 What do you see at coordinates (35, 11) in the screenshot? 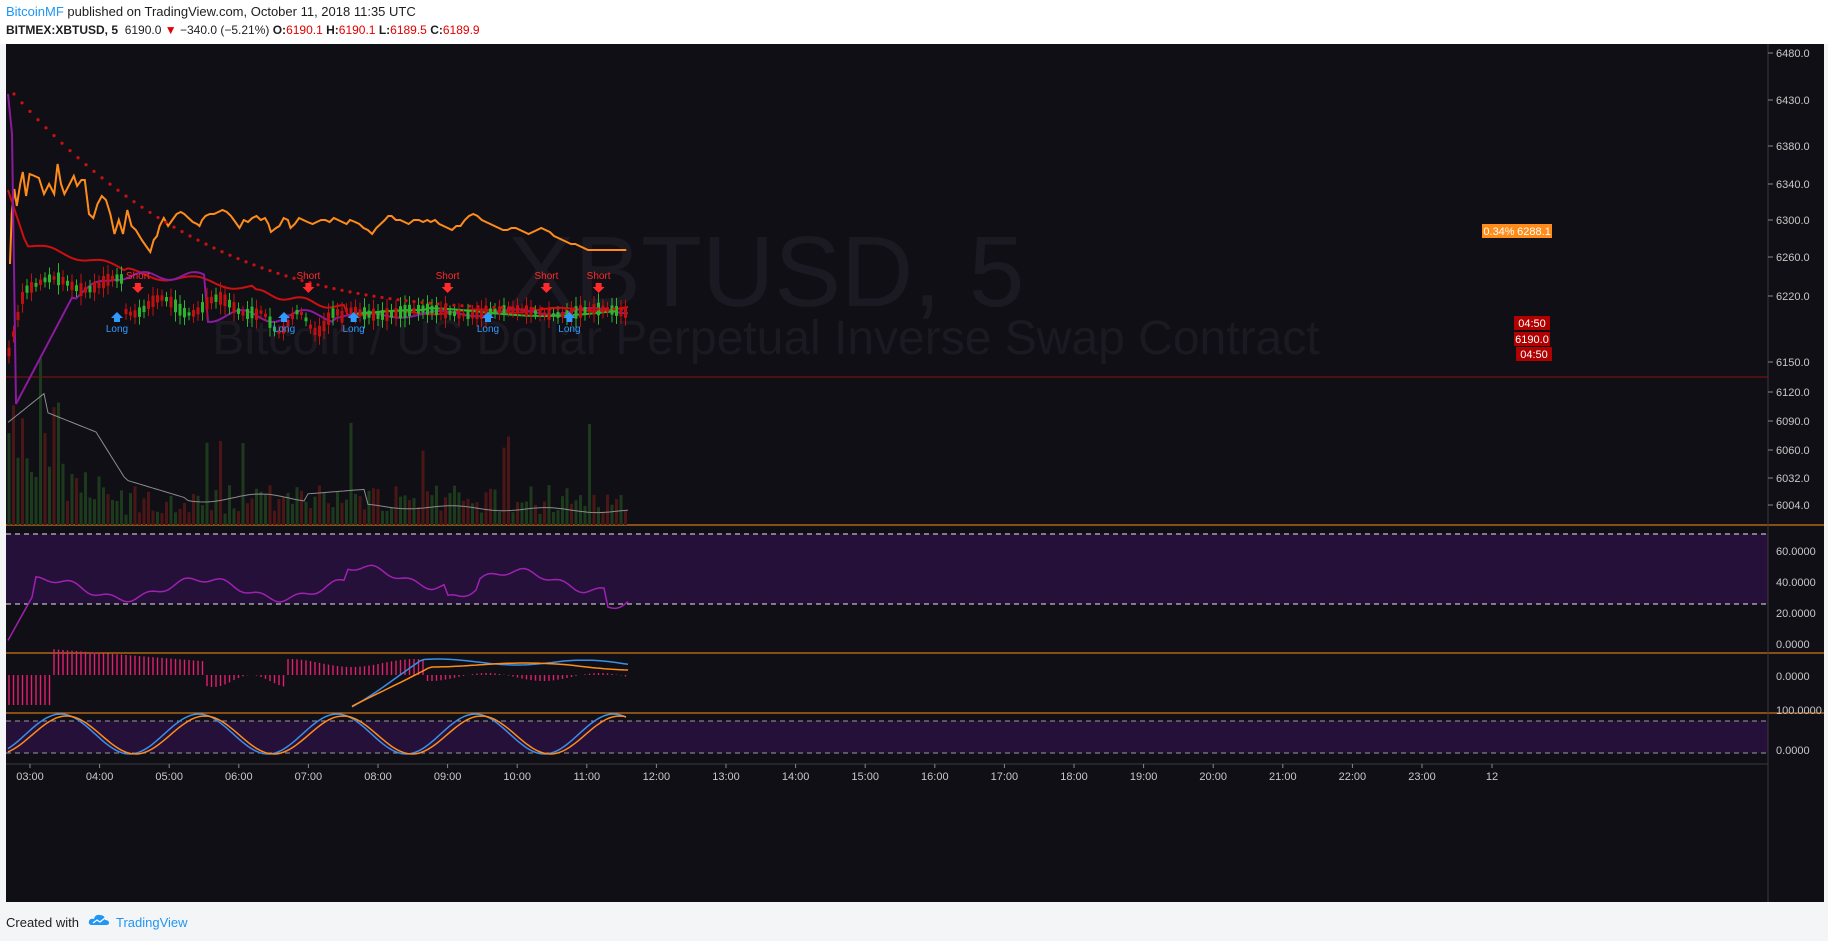
I see `author-link: BitcoinMF` at bounding box center [35, 11].